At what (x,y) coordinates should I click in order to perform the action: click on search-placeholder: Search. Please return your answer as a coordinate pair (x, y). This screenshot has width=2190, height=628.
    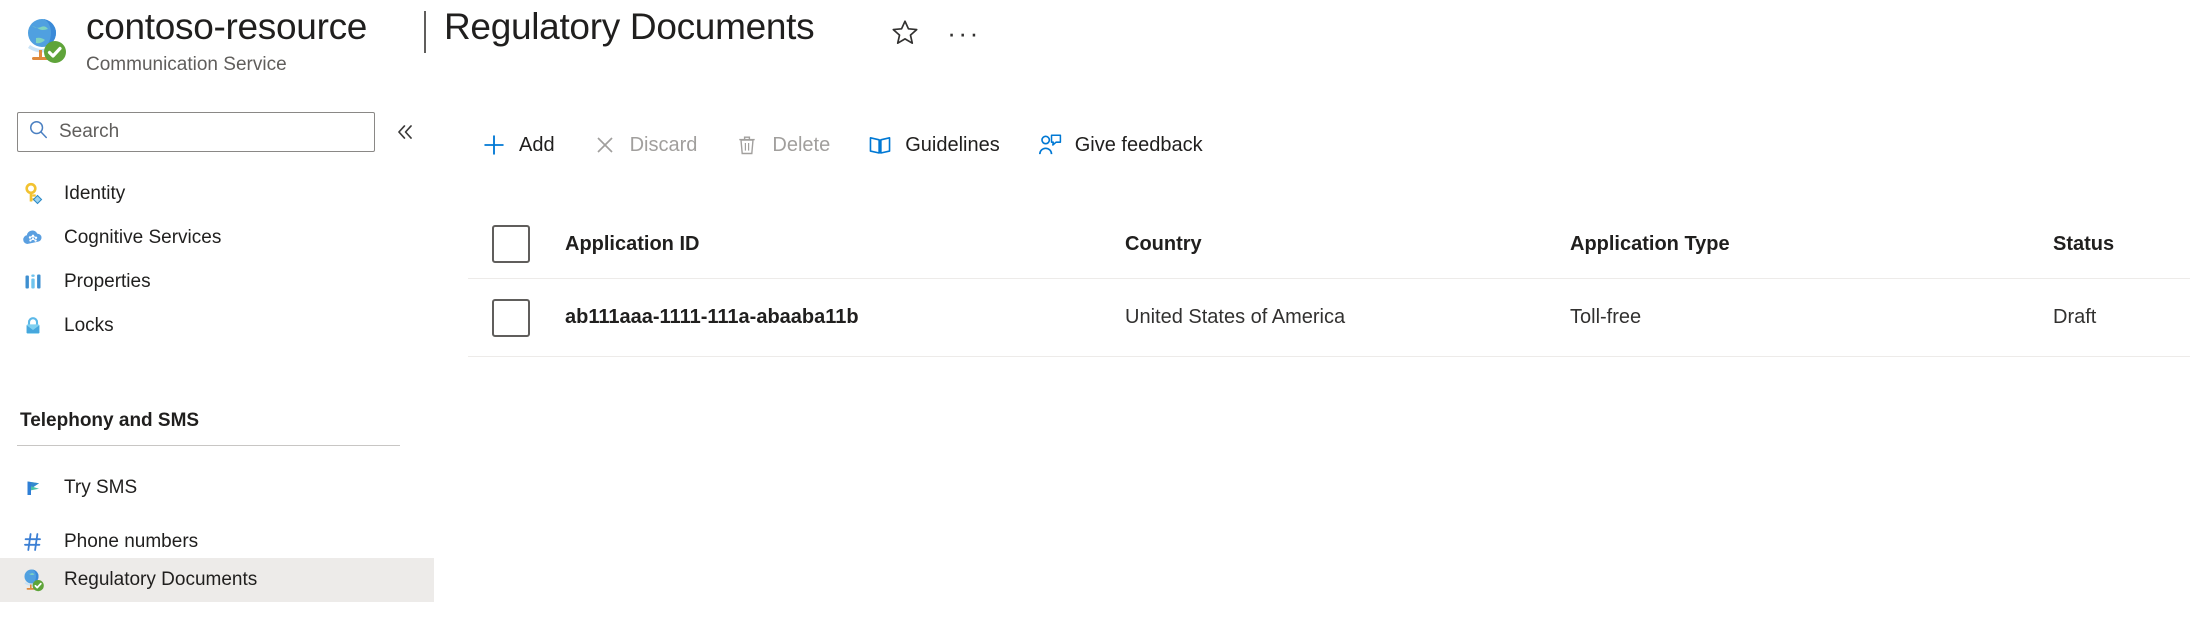
    Looking at the image, I should click on (89, 131).